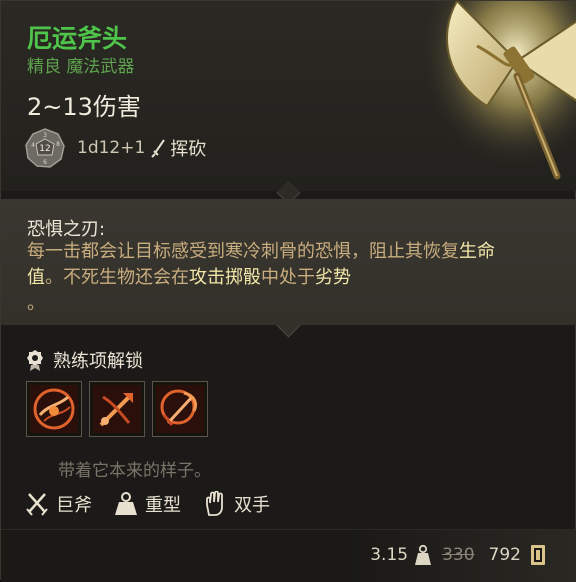  I want to click on skill-1-icon, so click(54, 409).